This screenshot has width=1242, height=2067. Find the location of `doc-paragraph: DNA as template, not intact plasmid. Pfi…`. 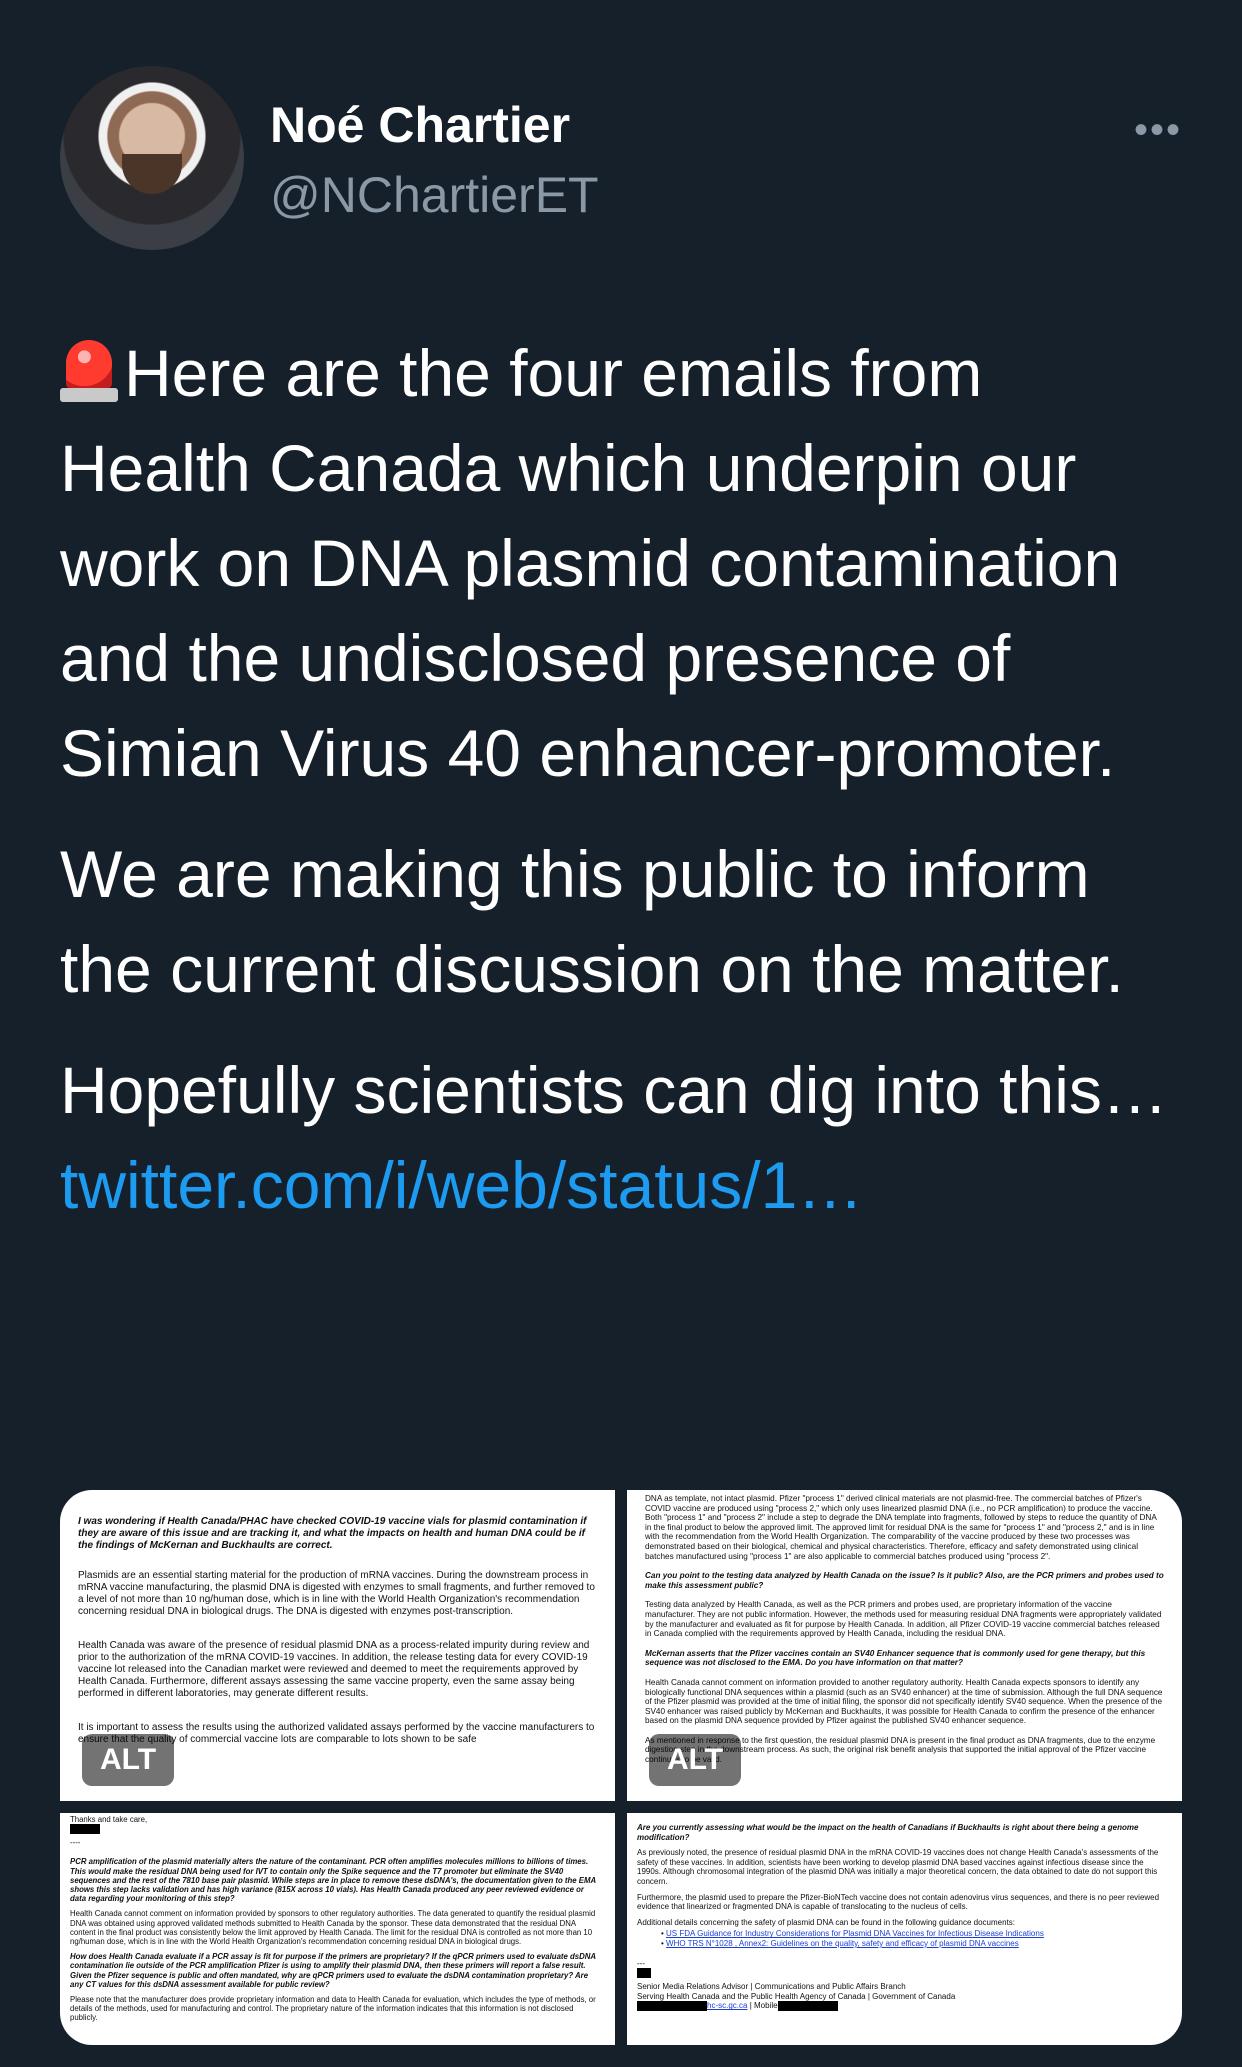

doc-paragraph: DNA as template, not intact plasmid. Pfi… is located at coordinates (901, 1527).